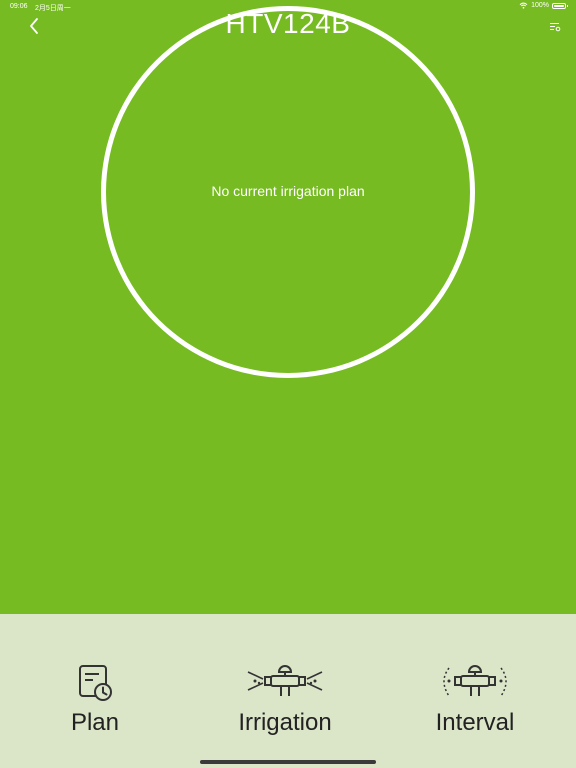 The width and height of the screenshot is (576, 768). Describe the element at coordinates (288, 191) in the screenshot. I see `irrigation-status-message: No current irrigation plan` at that location.